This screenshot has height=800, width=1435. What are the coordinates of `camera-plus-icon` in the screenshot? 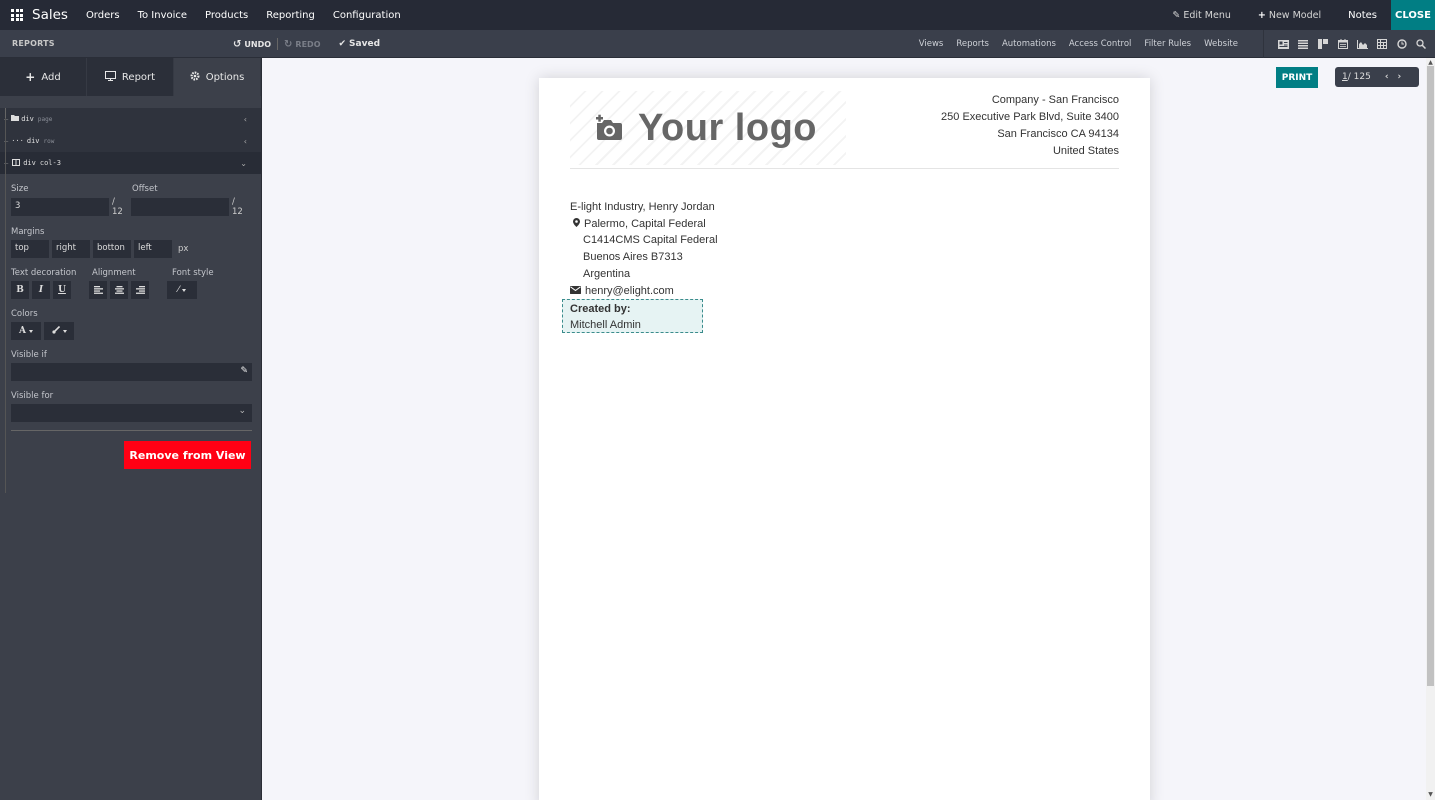 It's located at (608, 128).